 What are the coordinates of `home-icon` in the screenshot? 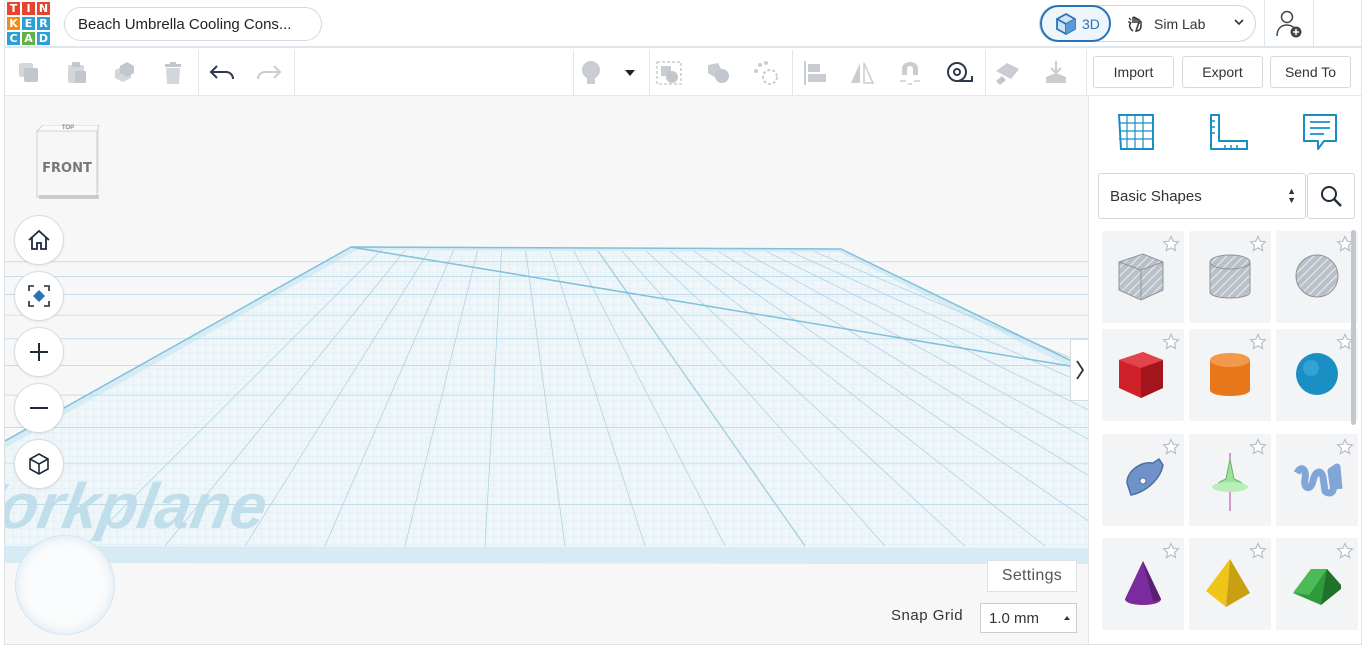 It's located at (39, 239).